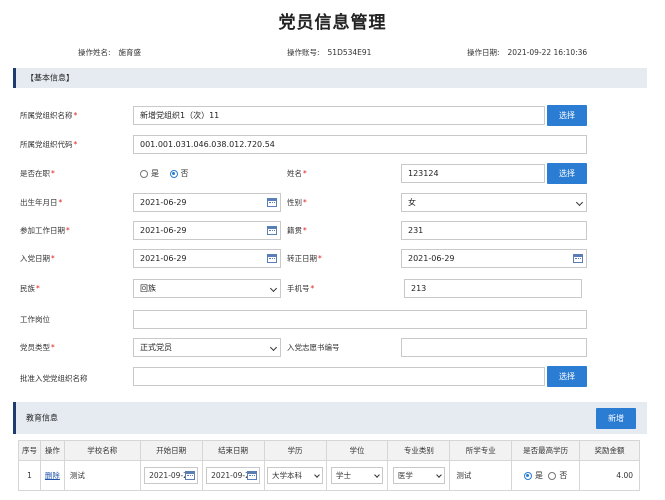  I want to click on row-index: 1, so click(29, 475).